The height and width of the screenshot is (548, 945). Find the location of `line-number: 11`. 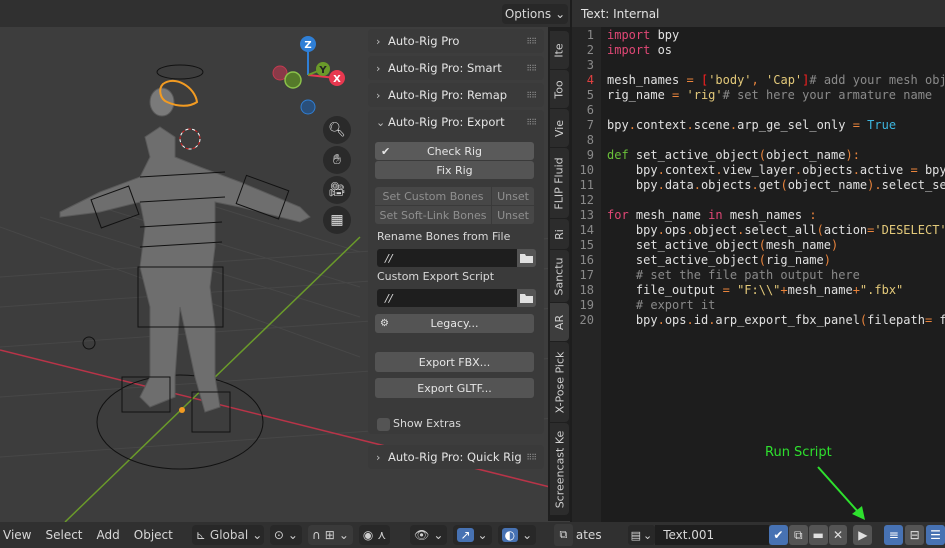

line-number: 11 is located at coordinates (586, 185).